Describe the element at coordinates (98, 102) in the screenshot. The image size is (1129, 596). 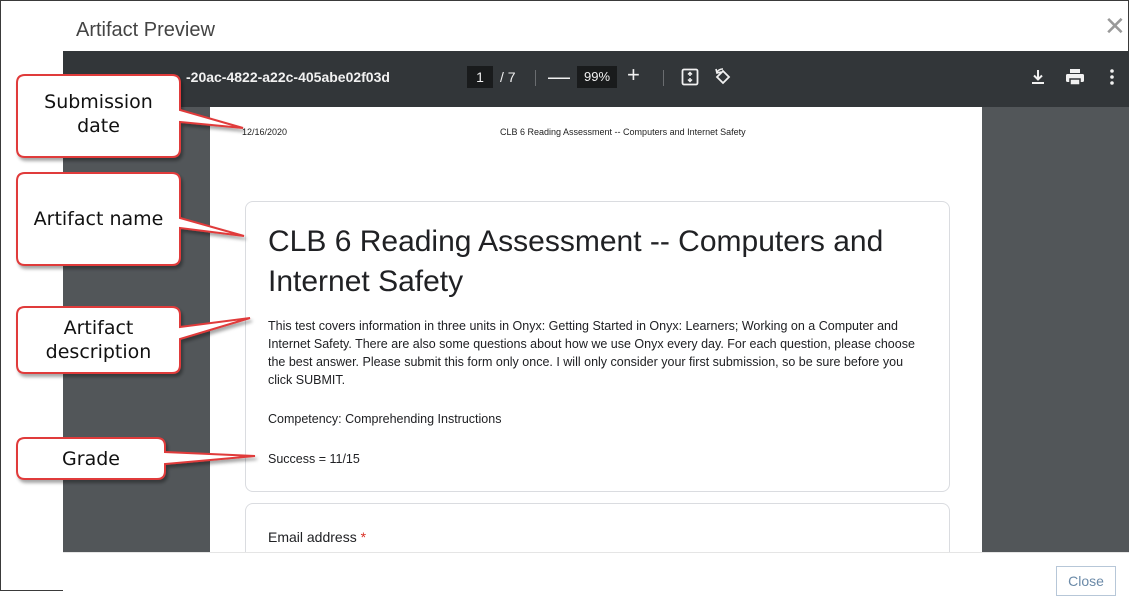
I see `callout-line: Submission` at that location.